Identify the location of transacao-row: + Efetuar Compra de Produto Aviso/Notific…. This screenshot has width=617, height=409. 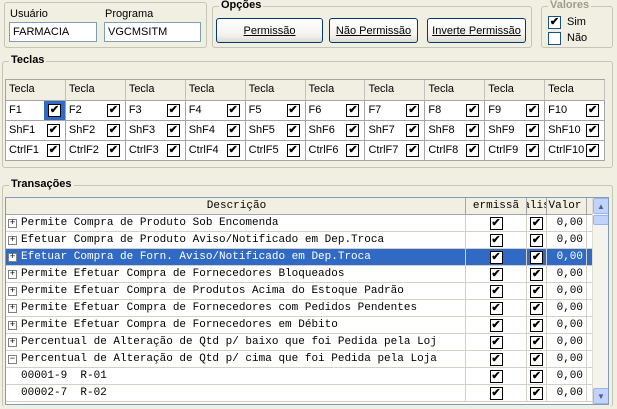
(307, 240).